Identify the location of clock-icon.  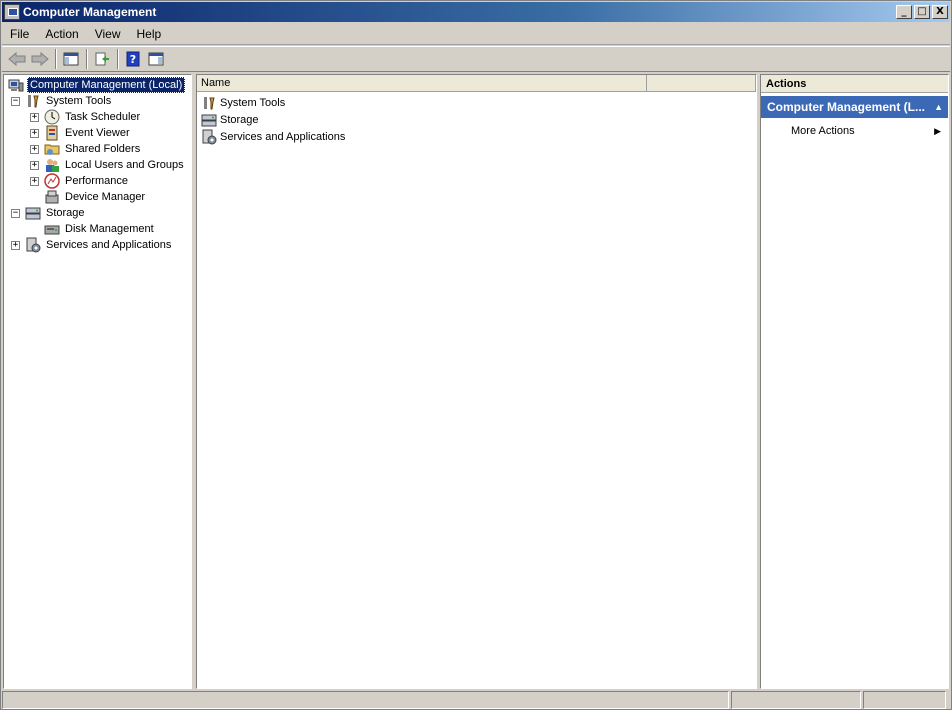
(52, 117).